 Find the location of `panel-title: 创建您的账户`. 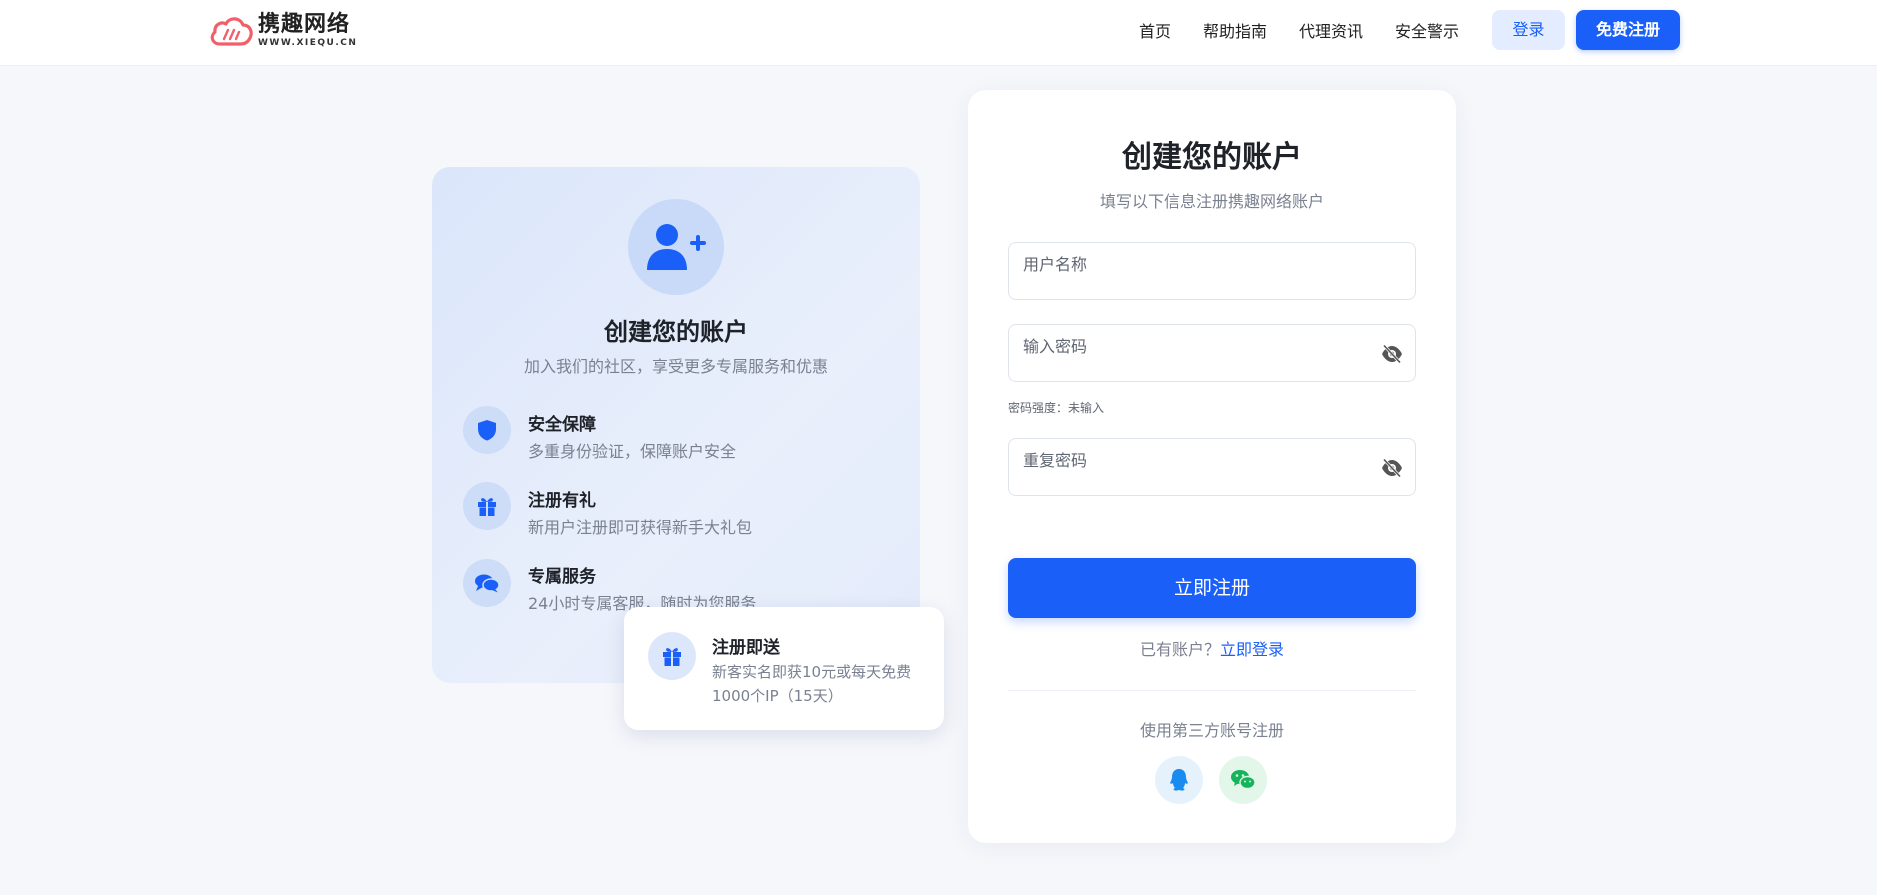

panel-title: 创建您的账户 is located at coordinates (676, 332).